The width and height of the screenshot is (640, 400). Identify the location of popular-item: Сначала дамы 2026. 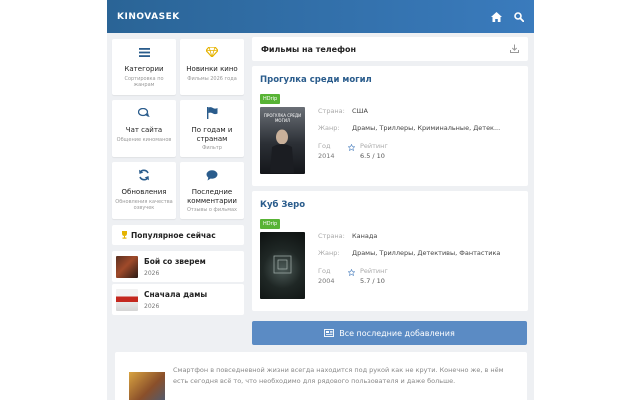
(178, 299).